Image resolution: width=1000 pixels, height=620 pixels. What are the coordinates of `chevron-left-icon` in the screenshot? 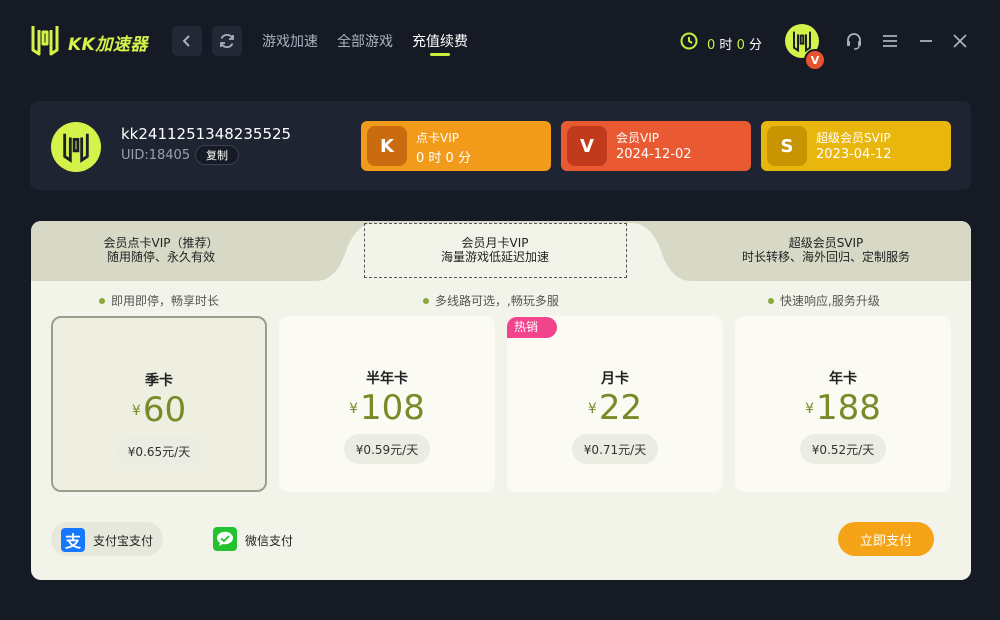 It's located at (186, 41).